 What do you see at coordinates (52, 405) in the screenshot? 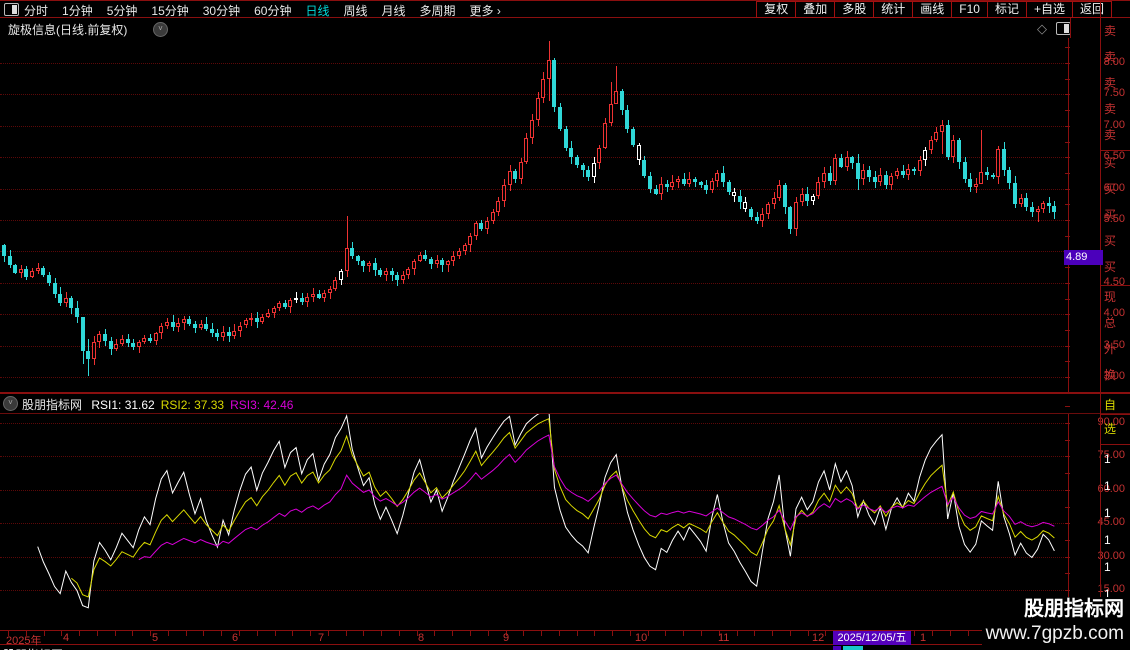
I see `indicator-source-label: 股朋指标网` at bounding box center [52, 405].